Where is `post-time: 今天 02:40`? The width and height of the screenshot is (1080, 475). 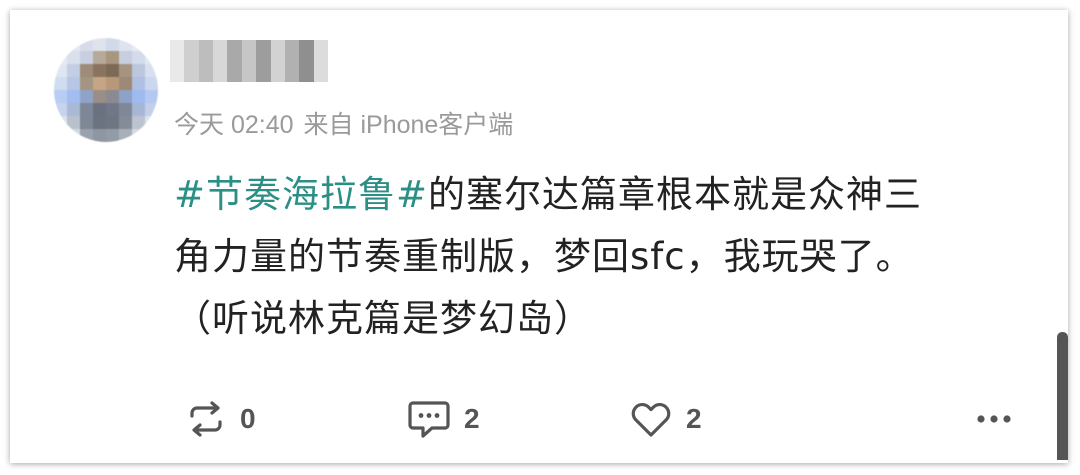
post-time: 今天 02:40 is located at coordinates (234, 125).